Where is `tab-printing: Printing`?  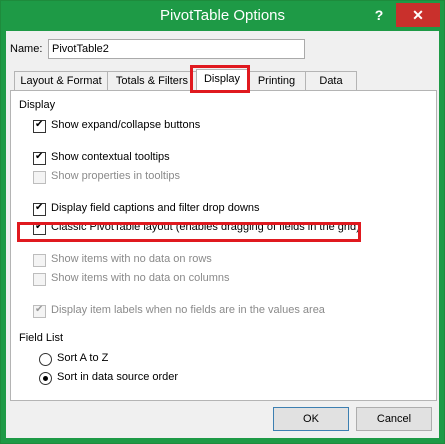 tab-printing: Printing is located at coordinates (276, 80).